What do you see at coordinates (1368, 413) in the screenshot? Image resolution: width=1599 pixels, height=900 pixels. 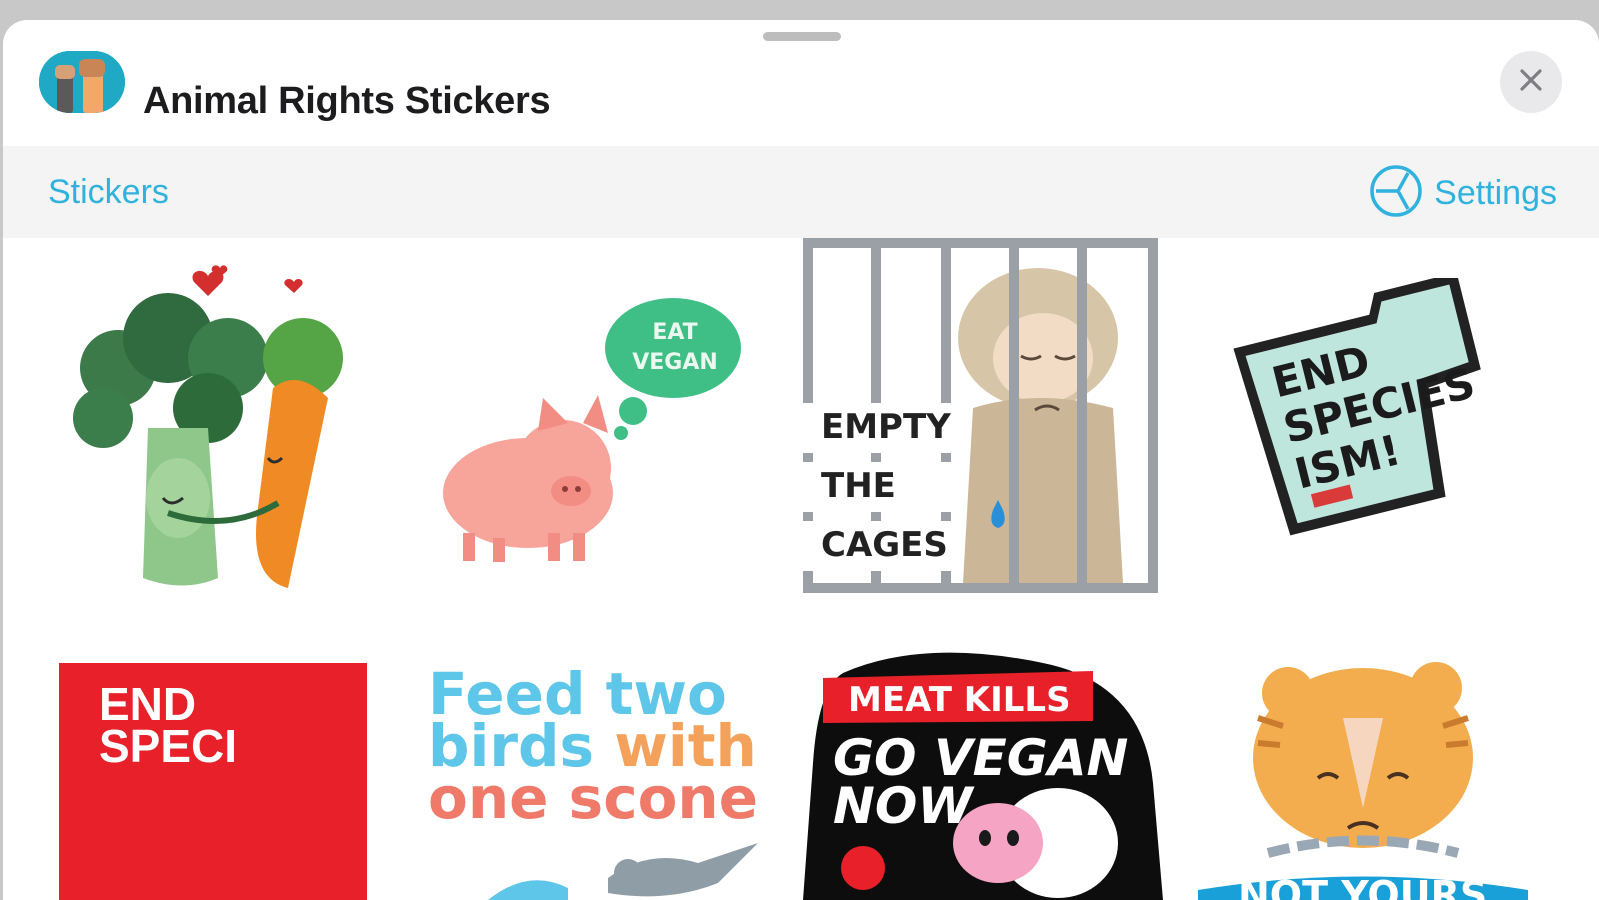 I see `sticker-end-speciesism: END SPECIES ISM!` at bounding box center [1368, 413].